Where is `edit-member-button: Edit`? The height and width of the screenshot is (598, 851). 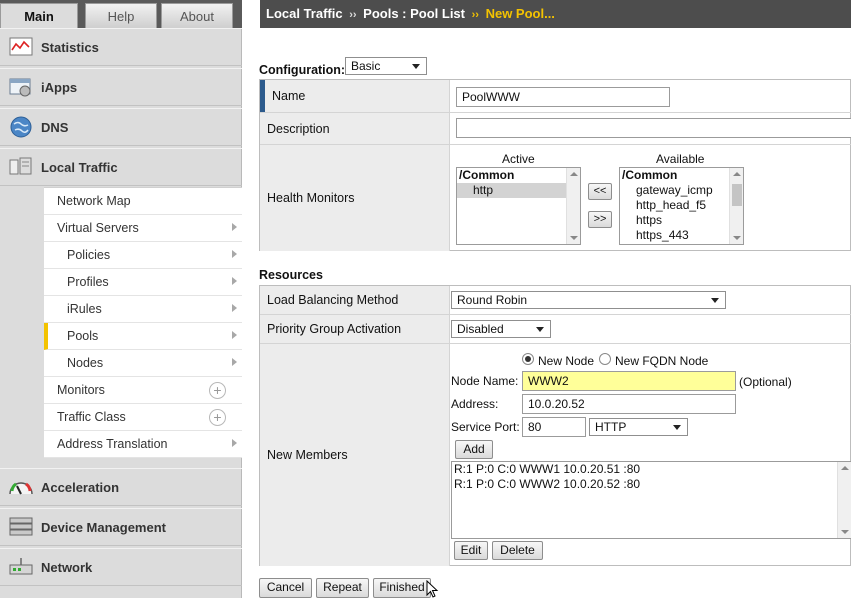 edit-member-button: Edit is located at coordinates (471, 550).